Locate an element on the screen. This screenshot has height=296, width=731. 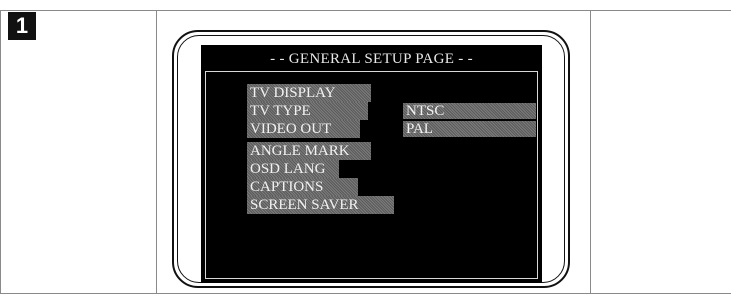
column-divider-right is located at coordinates (590, 152).